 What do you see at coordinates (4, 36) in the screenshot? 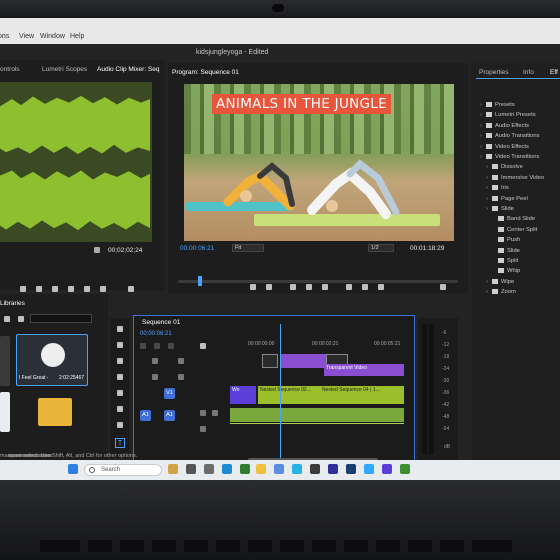
I see `menu-item-partial: ons` at bounding box center [4, 36].